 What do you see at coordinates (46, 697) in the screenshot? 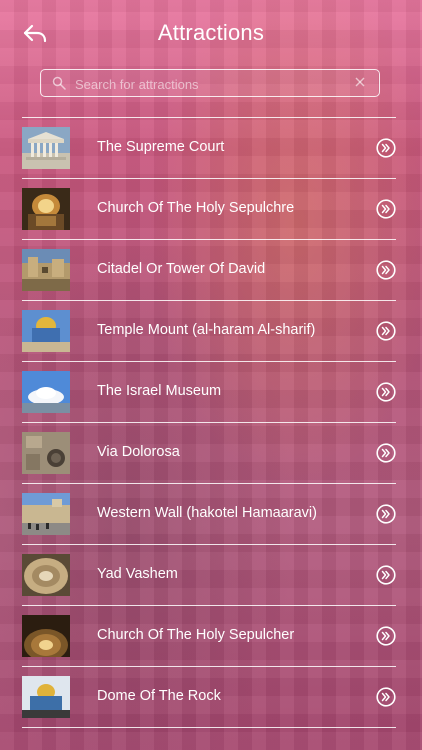
I see `dome-of-the-rock-thumbnail` at bounding box center [46, 697].